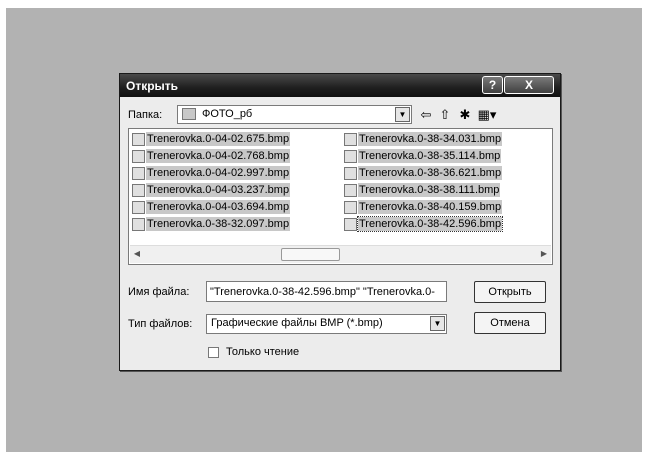  What do you see at coordinates (544, 253) in the screenshot?
I see `scroll-right-icon: ▶` at bounding box center [544, 253].